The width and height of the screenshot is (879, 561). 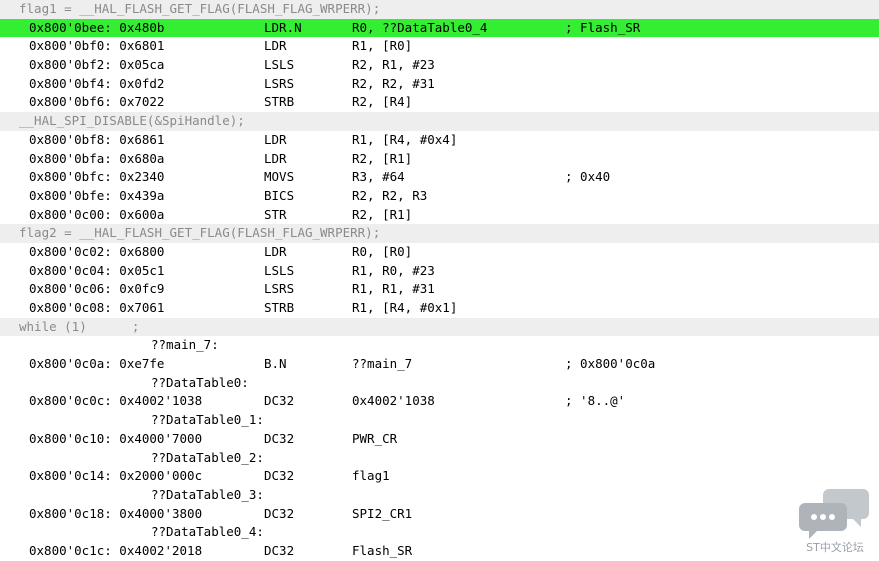 I want to click on instruction-row: 0x800'0c1c: 0x4002'2018 DC32 Flash_SR, so click(x=439, y=551).